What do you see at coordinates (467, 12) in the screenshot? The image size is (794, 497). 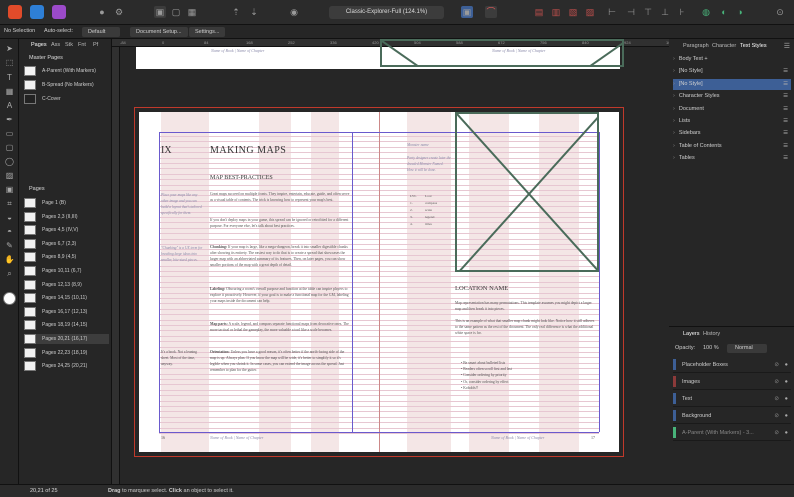 I see `snapping-icon: ▣` at bounding box center [467, 12].